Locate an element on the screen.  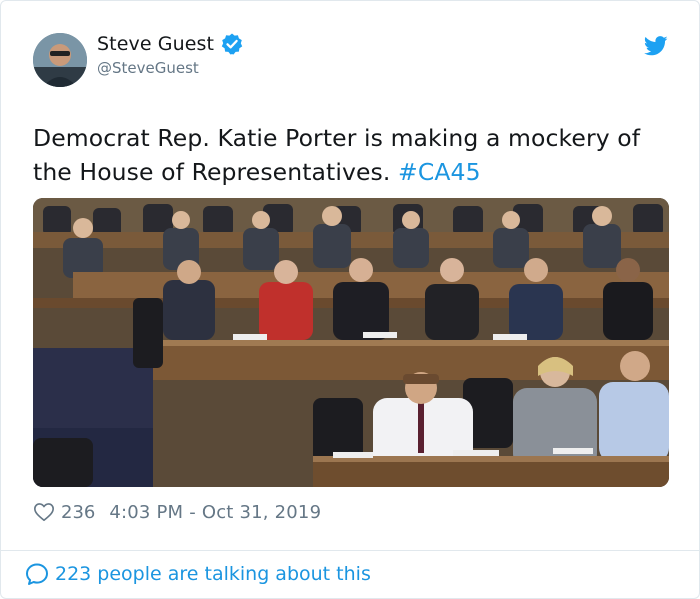
user-name-row: Steve Guest is located at coordinates (170, 44).